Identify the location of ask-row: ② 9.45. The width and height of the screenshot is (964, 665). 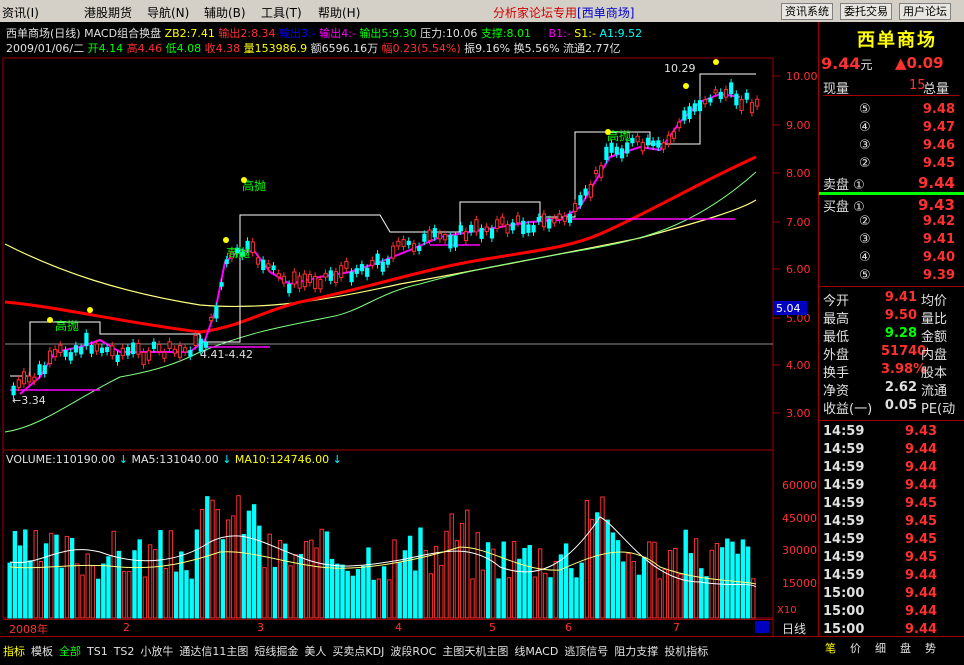
(907, 163).